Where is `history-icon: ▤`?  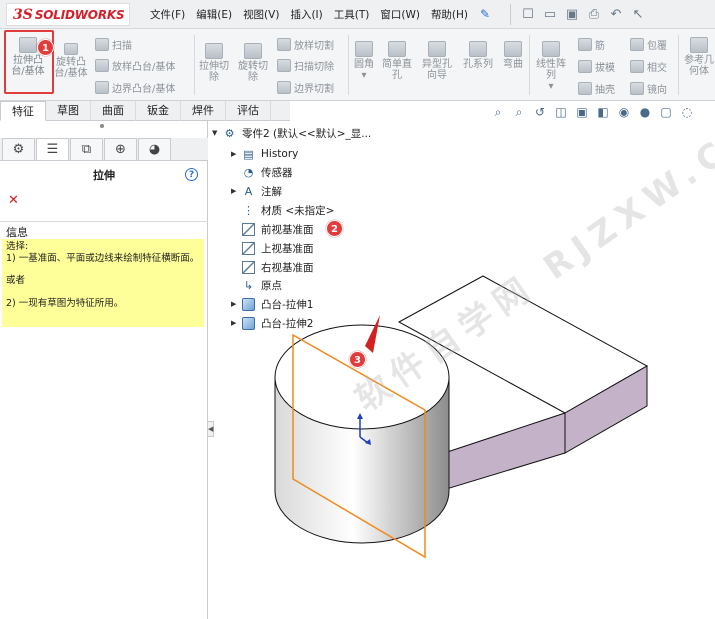
history-icon: ▤ is located at coordinates (248, 154).